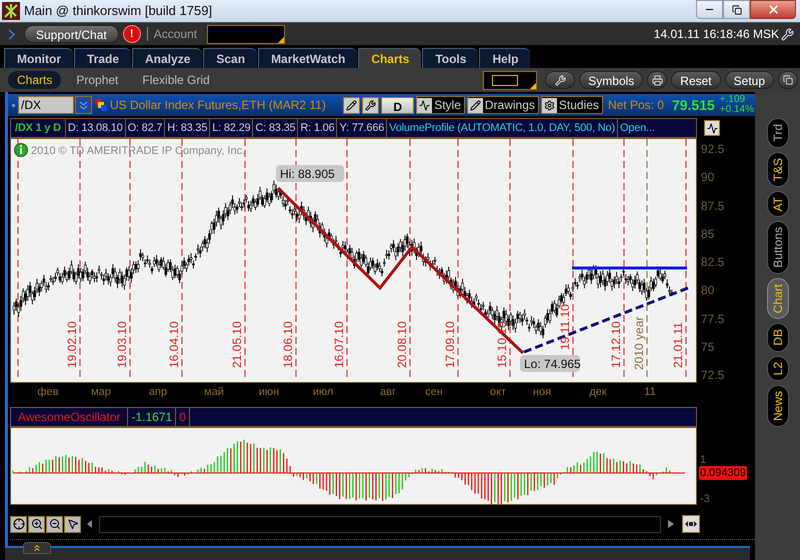 The image size is (800, 560). I want to click on sub-tab: Prophet, so click(97, 80).